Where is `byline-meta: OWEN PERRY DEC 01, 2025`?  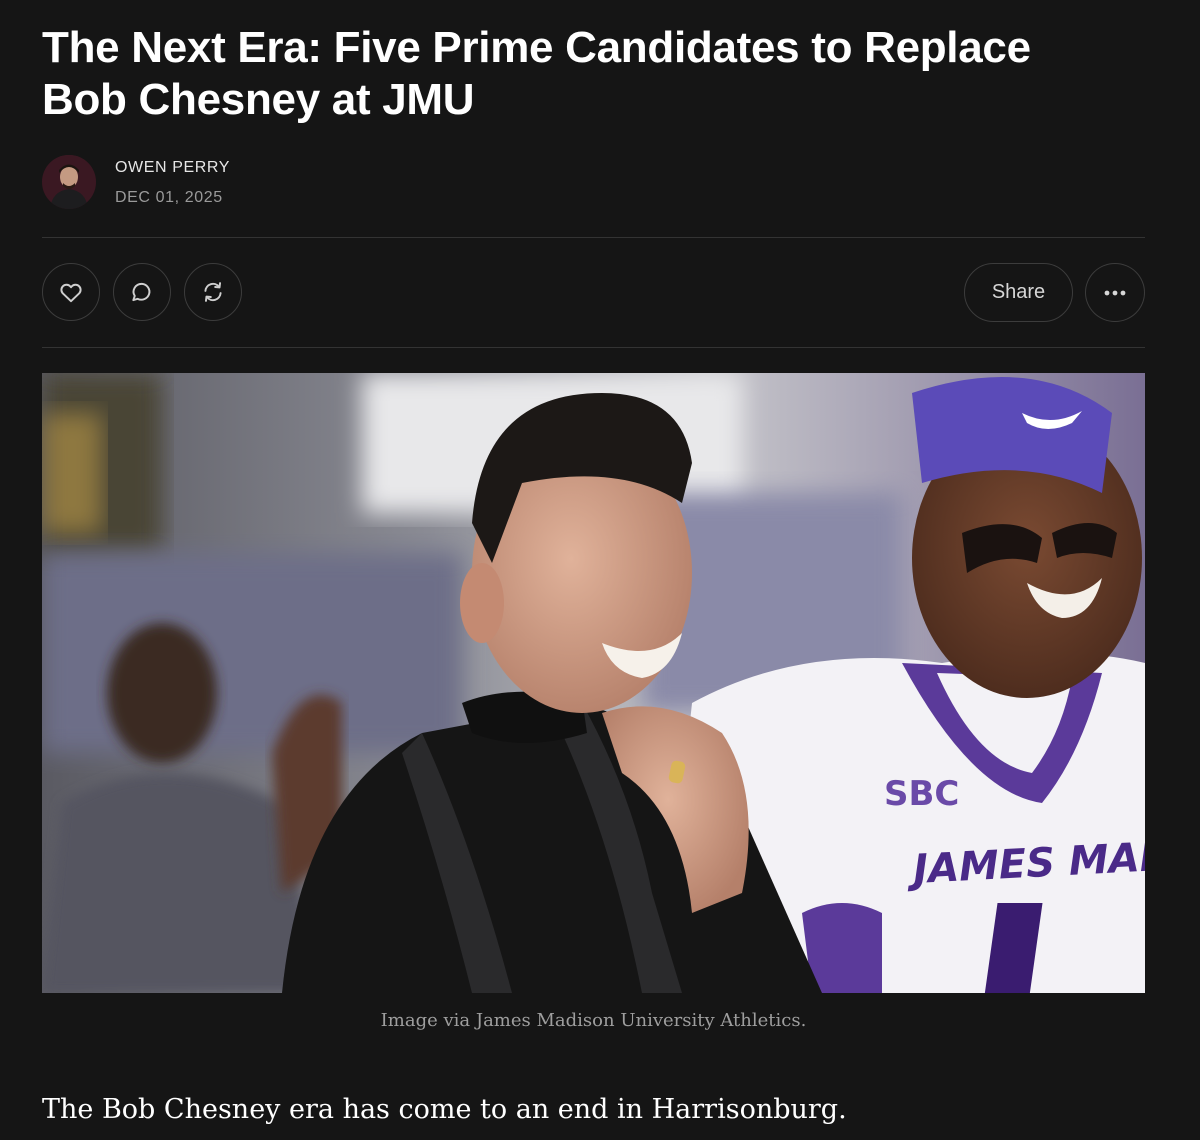 byline-meta: OWEN PERRY DEC 01, 2025 is located at coordinates (172, 182).